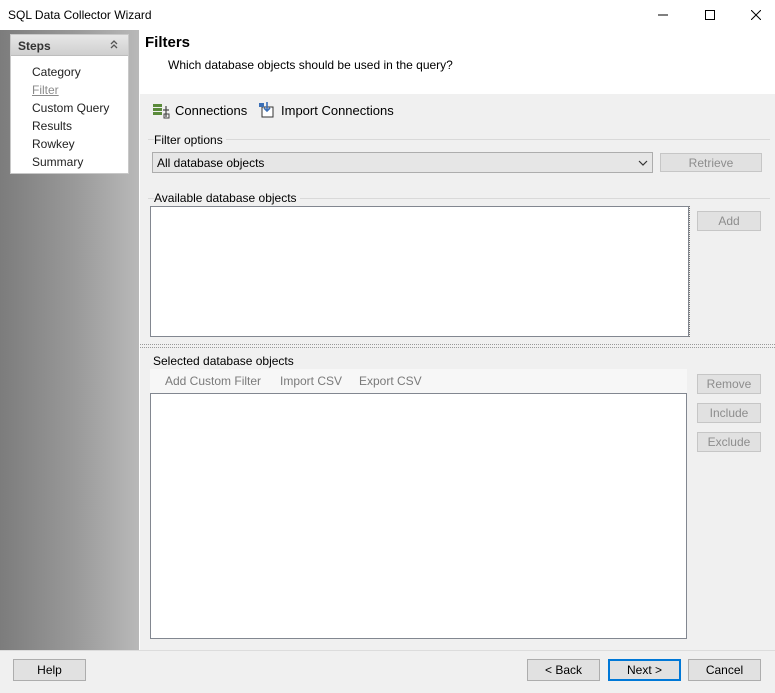 This screenshot has width=775, height=693. Describe the element at coordinates (337, 110) in the screenshot. I see `import-connections-label: Import Connections` at that location.